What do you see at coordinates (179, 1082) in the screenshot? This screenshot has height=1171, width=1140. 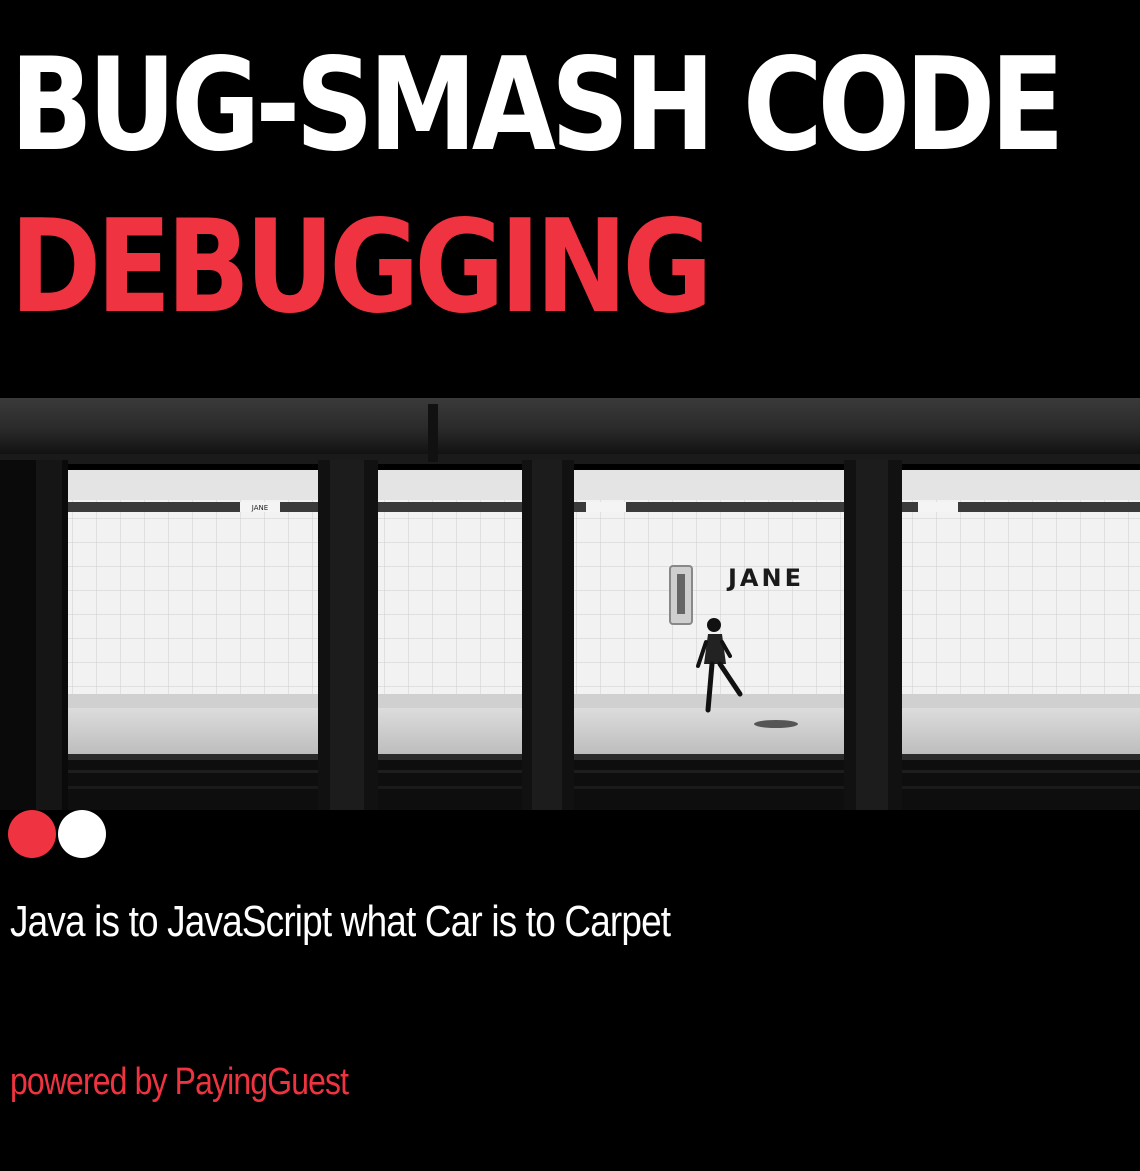 I see `powered-by-text: powered by PayingGuest` at bounding box center [179, 1082].